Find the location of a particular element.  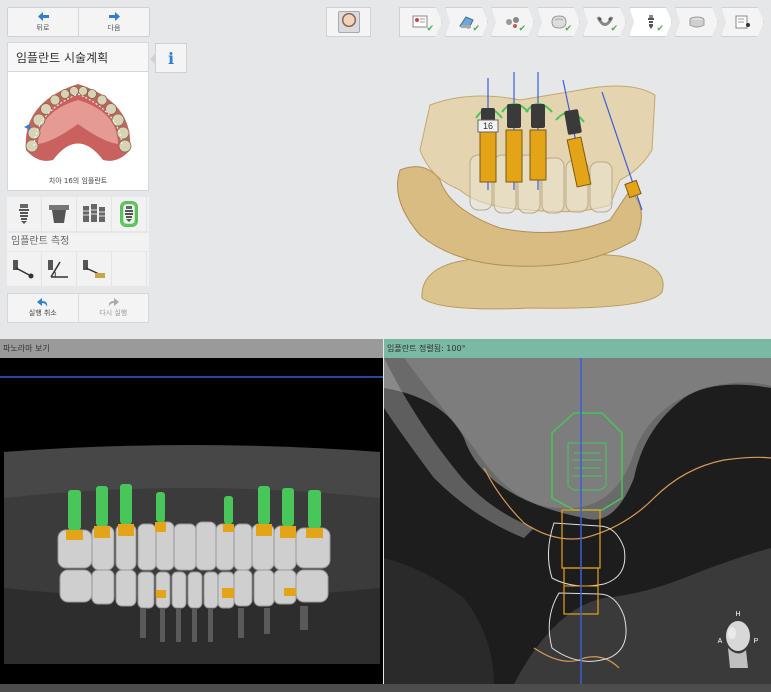

step-crown: ✔ is located at coordinates (558, 22).